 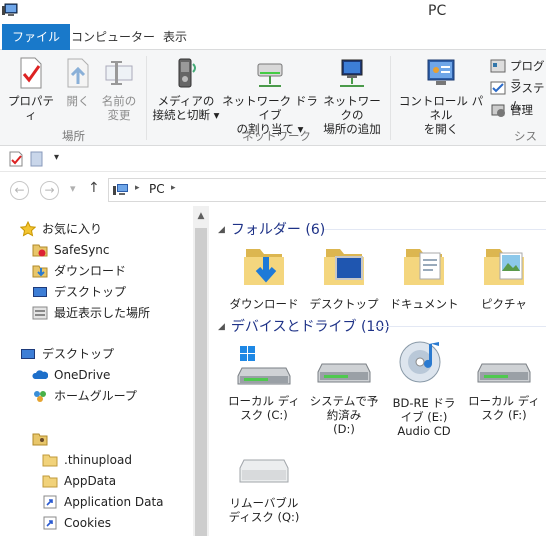 I want to click on folder-downloads: ダウンロード, so click(x=264, y=277).